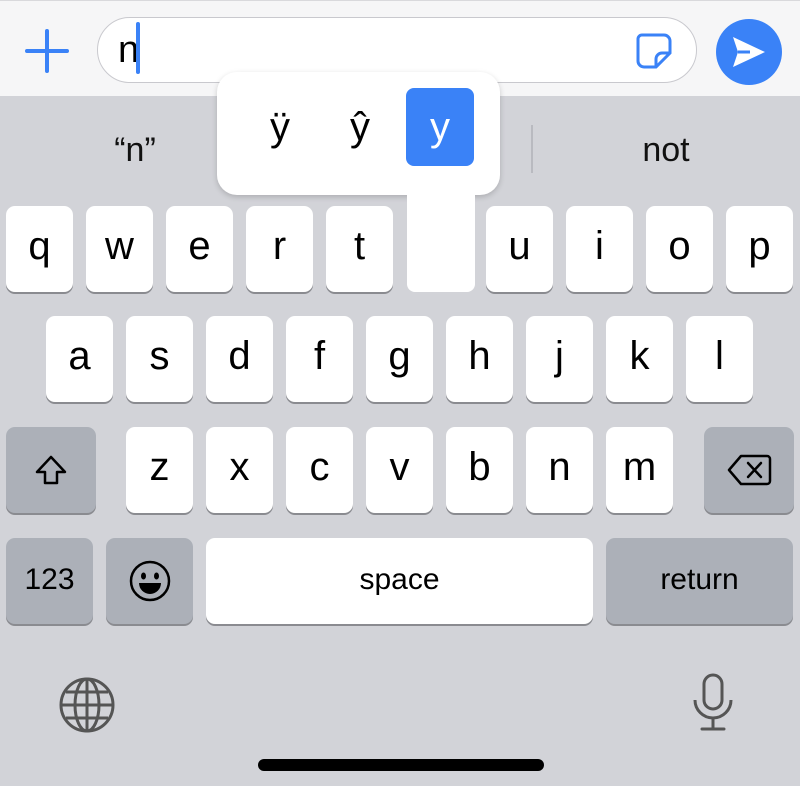 This screenshot has height=786, width=800. What do you see at coordinates (559, 470) in the screenshot?
I see `key-n: n` at bounding box center [559, 470].